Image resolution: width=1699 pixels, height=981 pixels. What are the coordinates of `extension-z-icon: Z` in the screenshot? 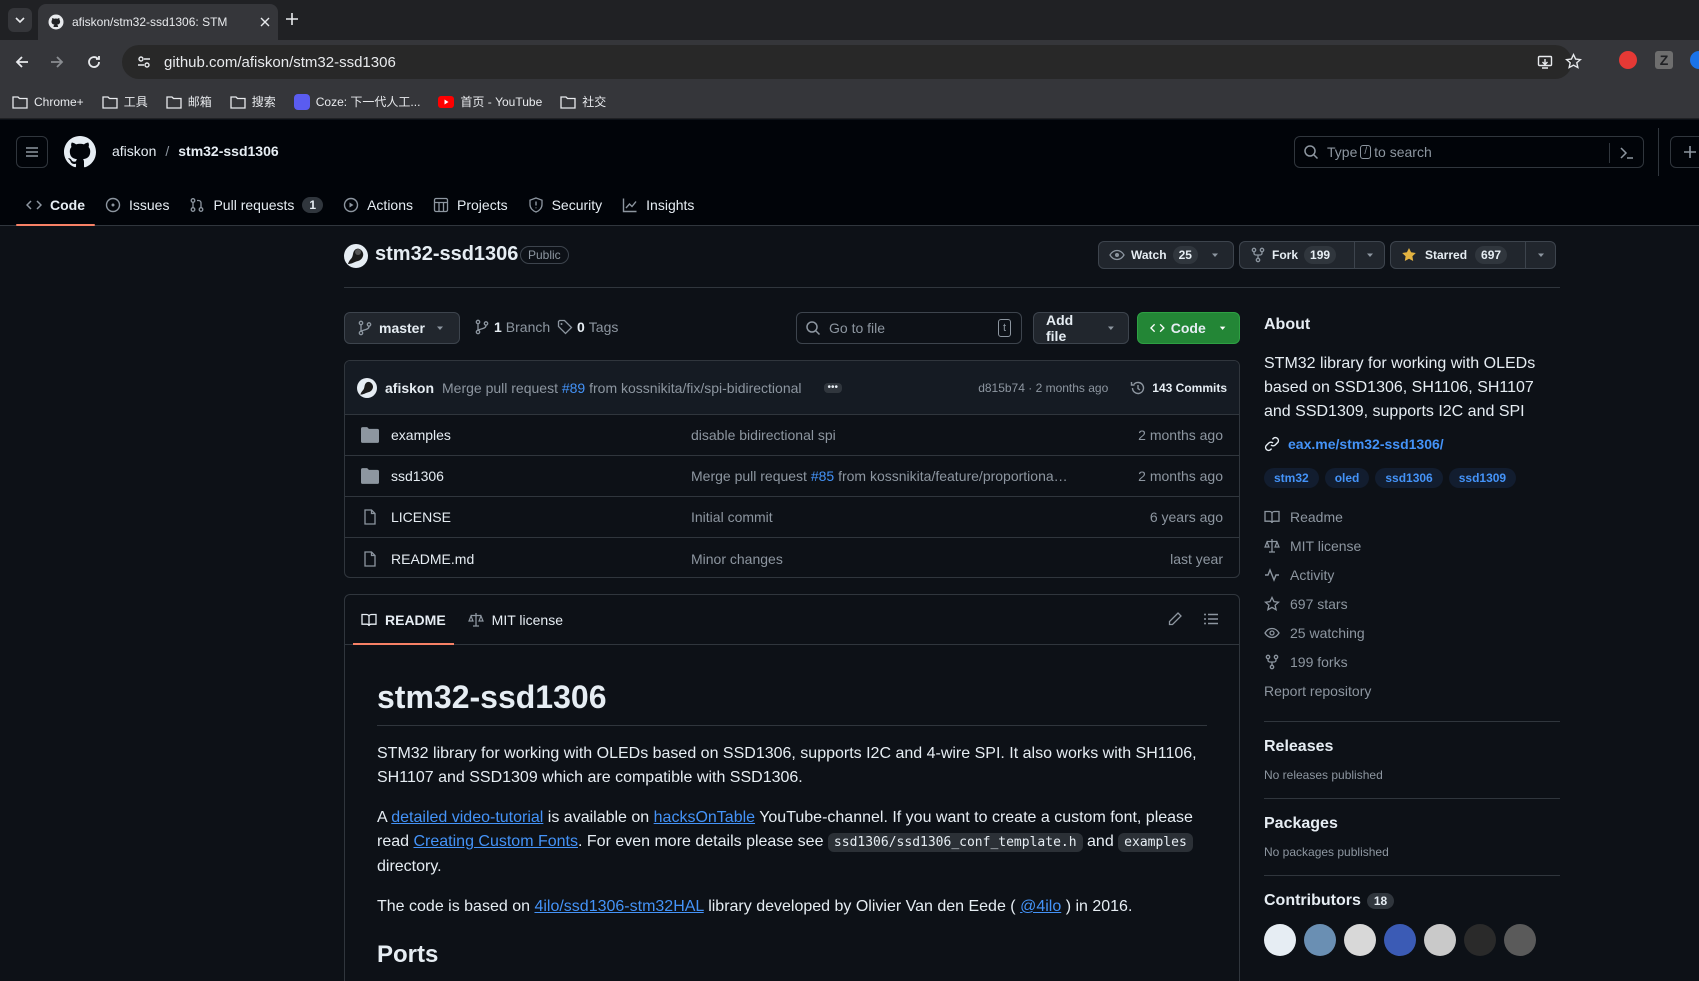 It's located at (1664, 60).